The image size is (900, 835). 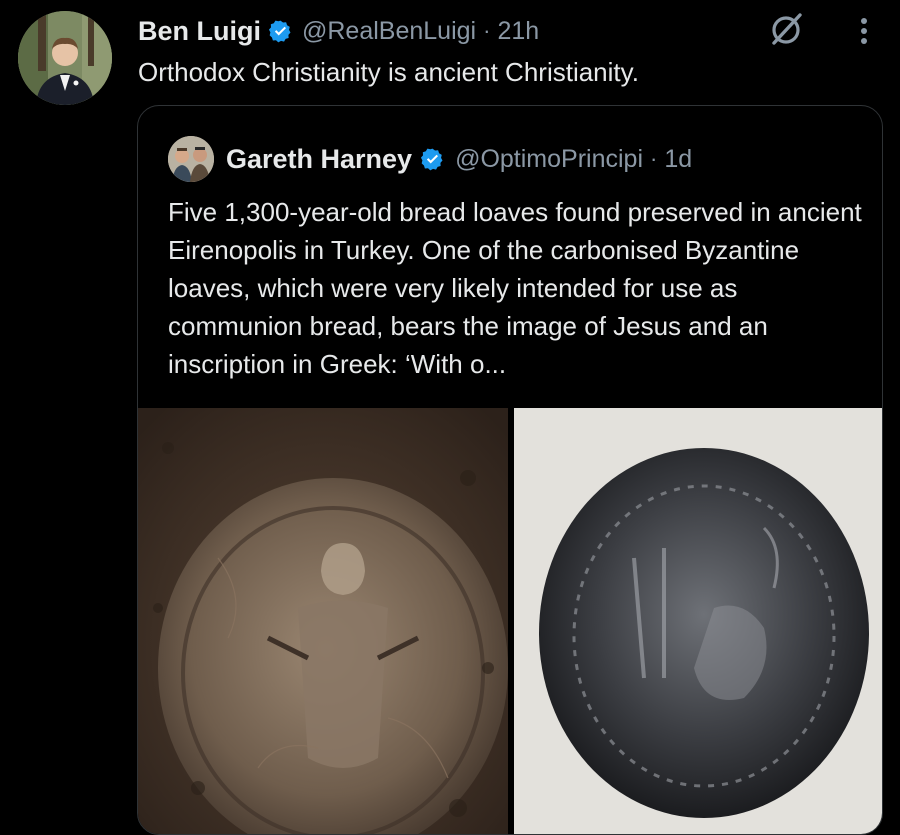 What do you see at coordinates (678, 159) in the screenshot?
I see `quoted-tweet-timestamp: 1d` at bounding box center [678, 159].